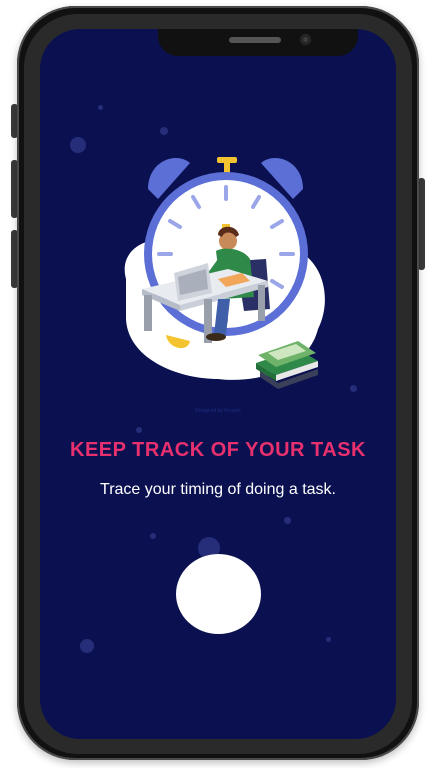 The width and height of the screenshot is (434, 768). What do you see at coordinates (218, 411) in the screenshot?
I see `illustration-credit: Designed by Freepik` at bounding box center [218, 411].